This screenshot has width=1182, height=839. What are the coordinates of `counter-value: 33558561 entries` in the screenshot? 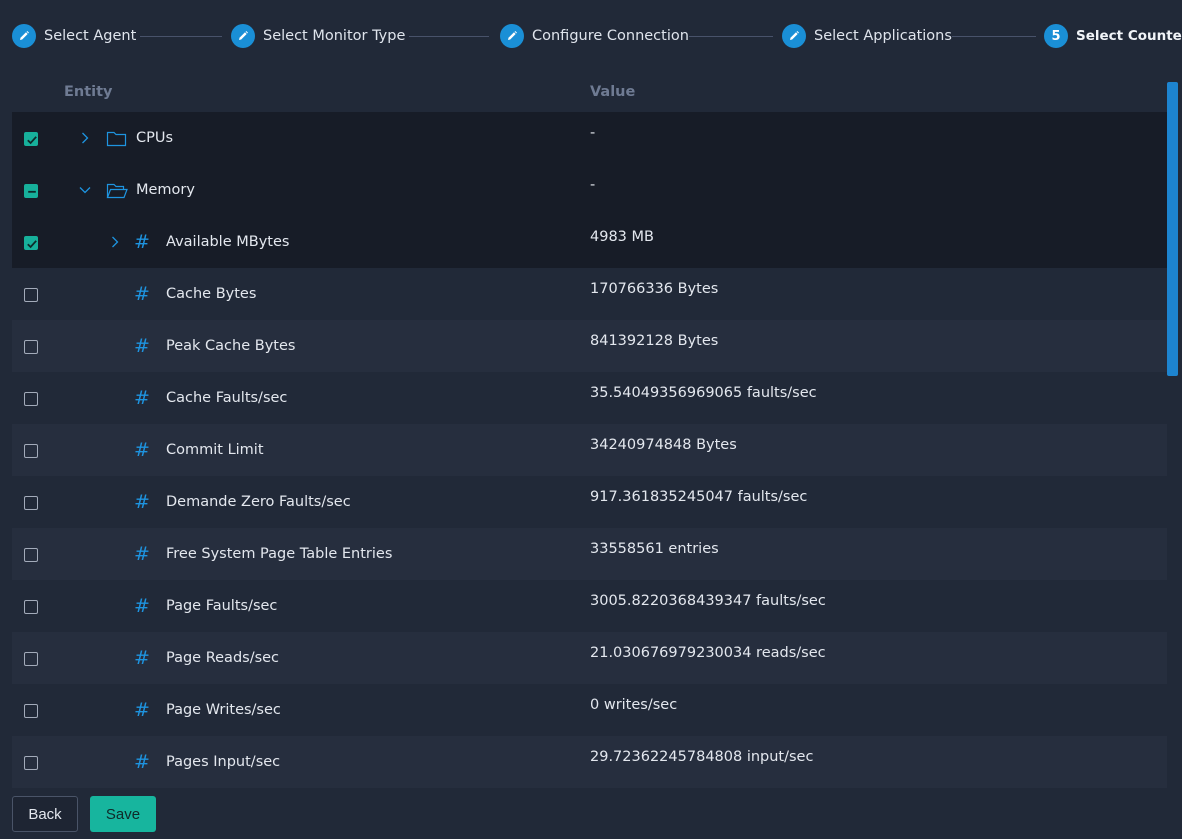 It's located at (654, 549).